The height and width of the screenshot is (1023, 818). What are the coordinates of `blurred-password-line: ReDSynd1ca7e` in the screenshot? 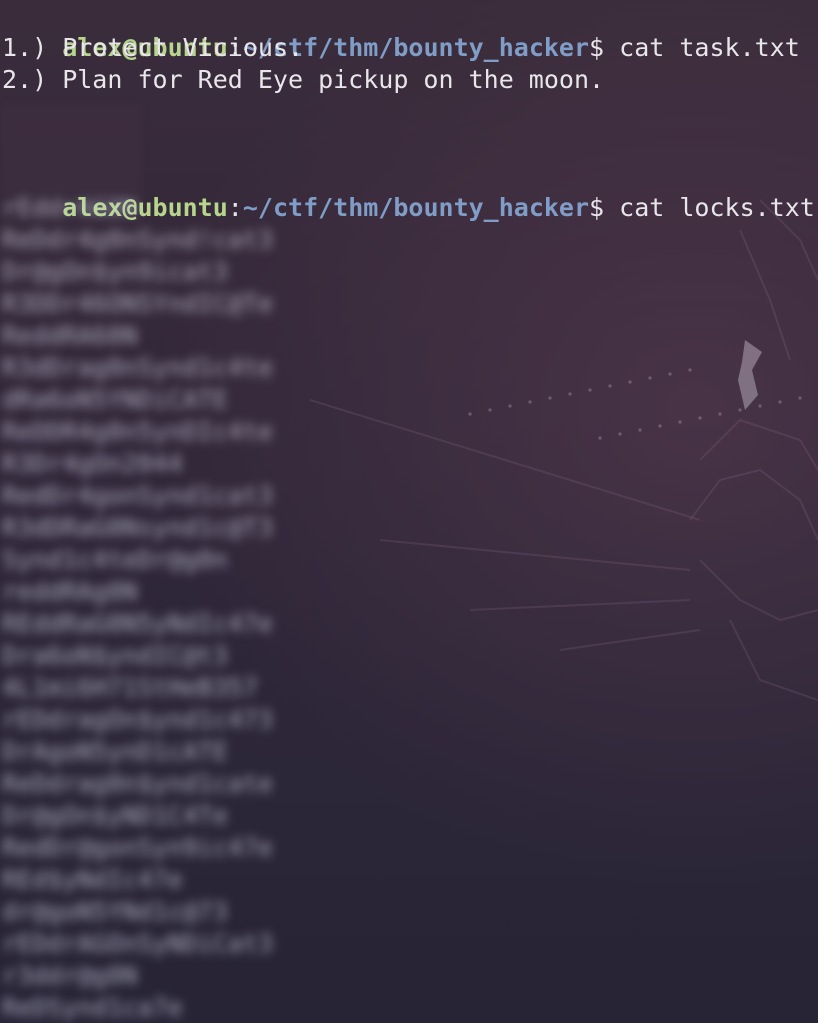 It's located at (92, 1007).